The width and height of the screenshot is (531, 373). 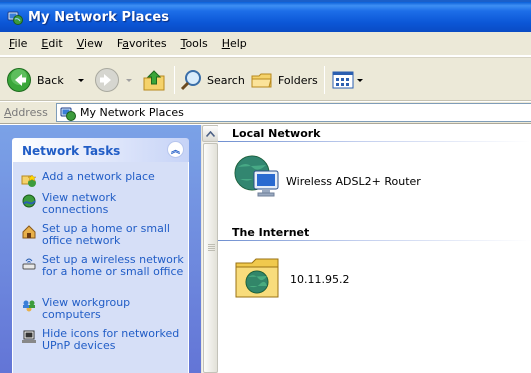 I want to click on task-label: View network connections, so click(x=79, y=203).